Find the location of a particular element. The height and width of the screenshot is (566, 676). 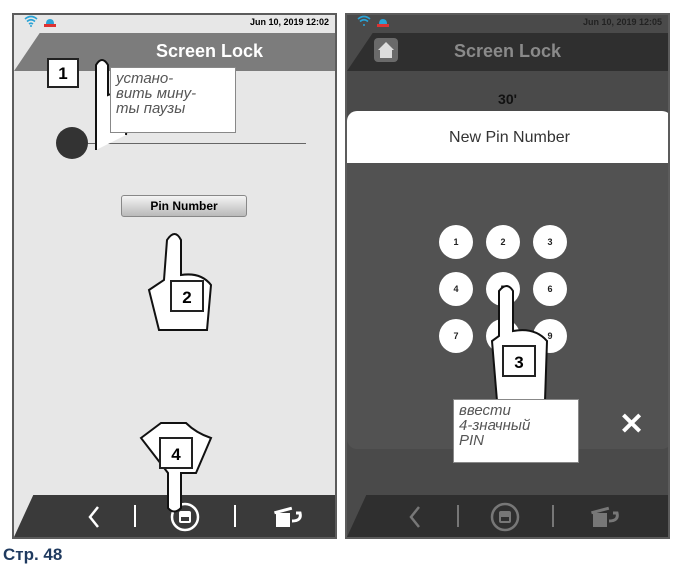

keypad-key-4: 4 is located at coordinates (456, 289).